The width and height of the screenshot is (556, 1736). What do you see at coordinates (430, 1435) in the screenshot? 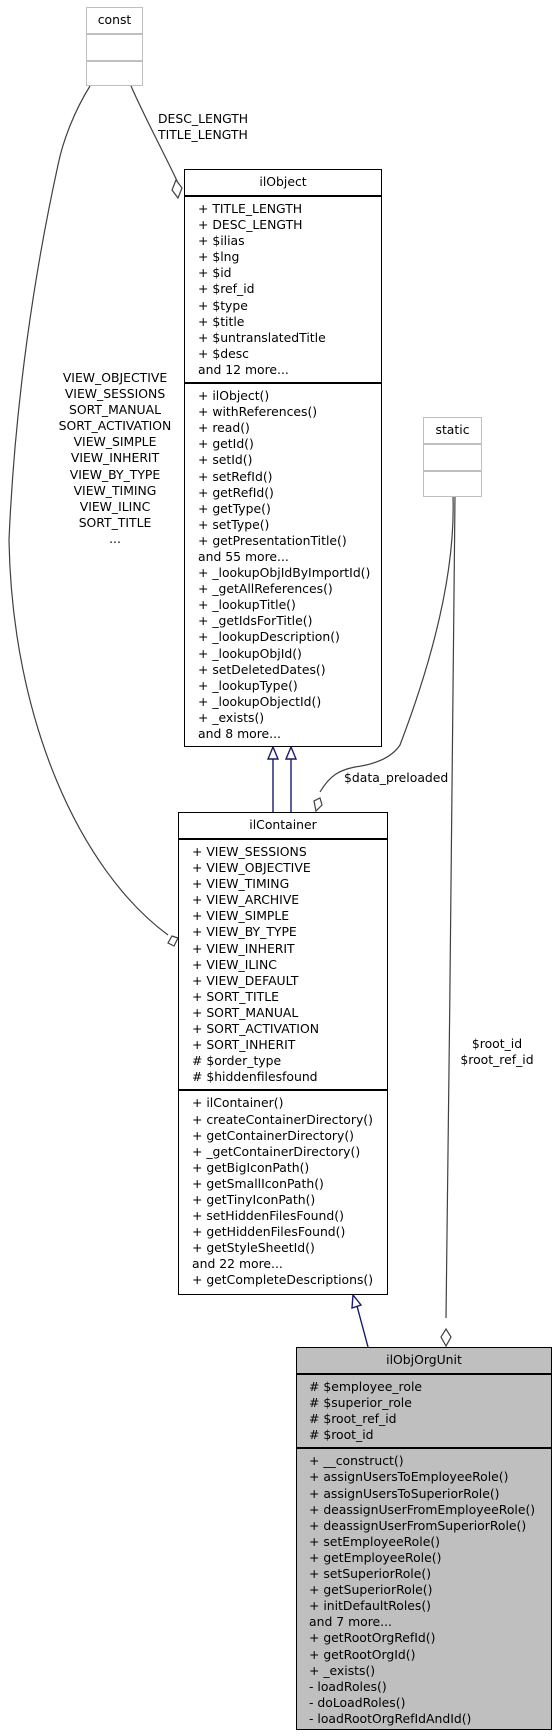
I see `class-attribute: # $root_id` at bounding box center [430, 1435].